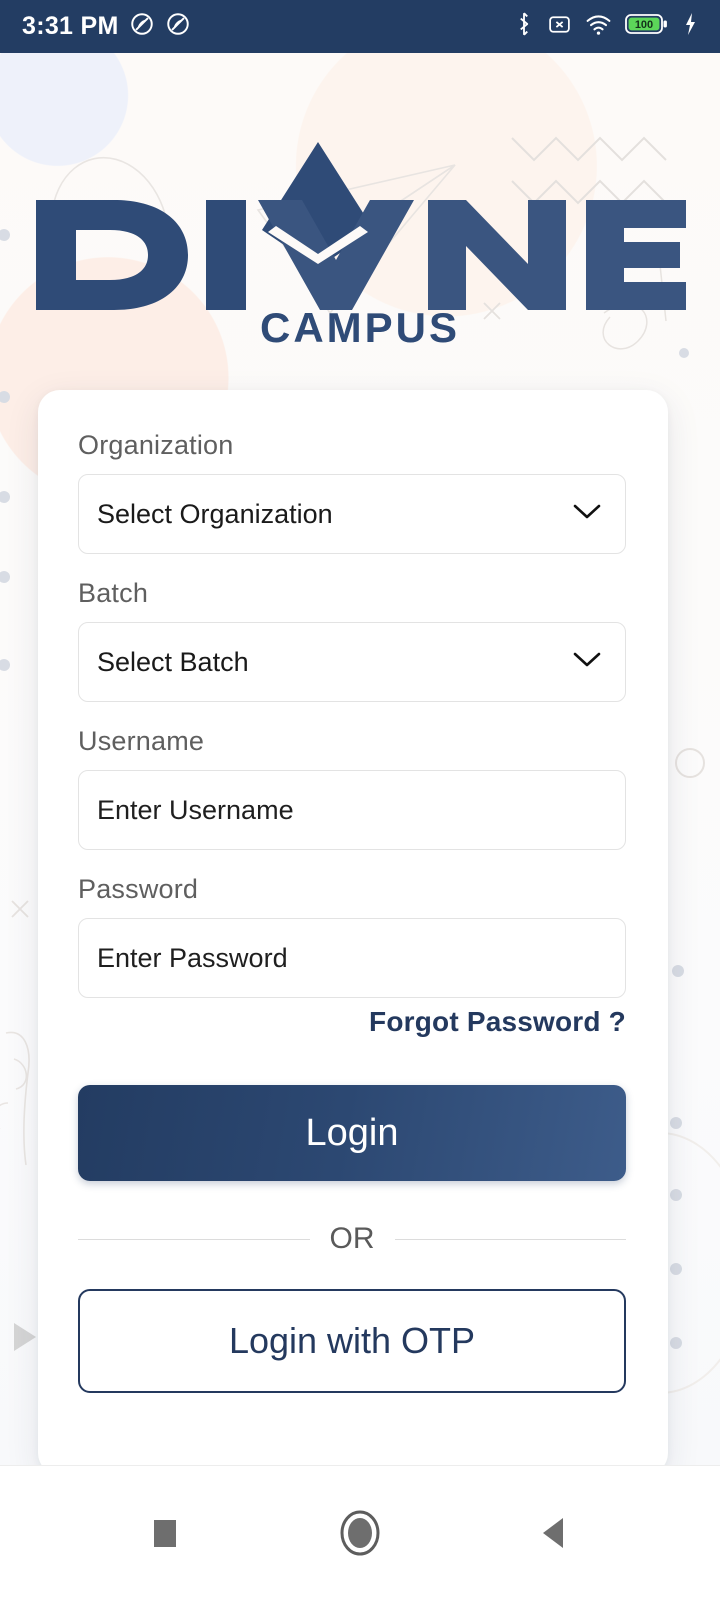  What do you see at coordinates (360, 26) in the screenshot?
I see `status-bar: 3:31 PM 100` at bounding box center [360, 26].